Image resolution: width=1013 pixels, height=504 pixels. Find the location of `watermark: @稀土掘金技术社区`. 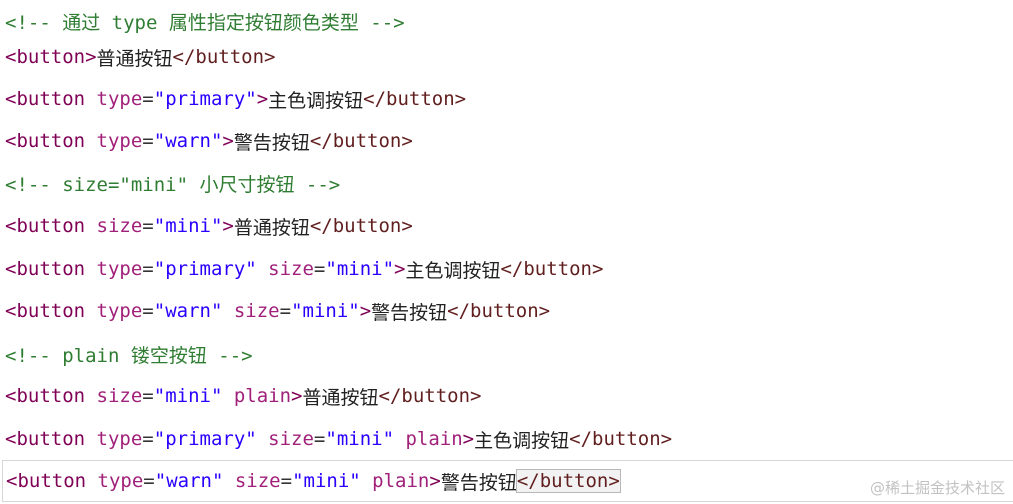

watermark: @稀土掘金技术社区 is located at coordinates (937, 488).